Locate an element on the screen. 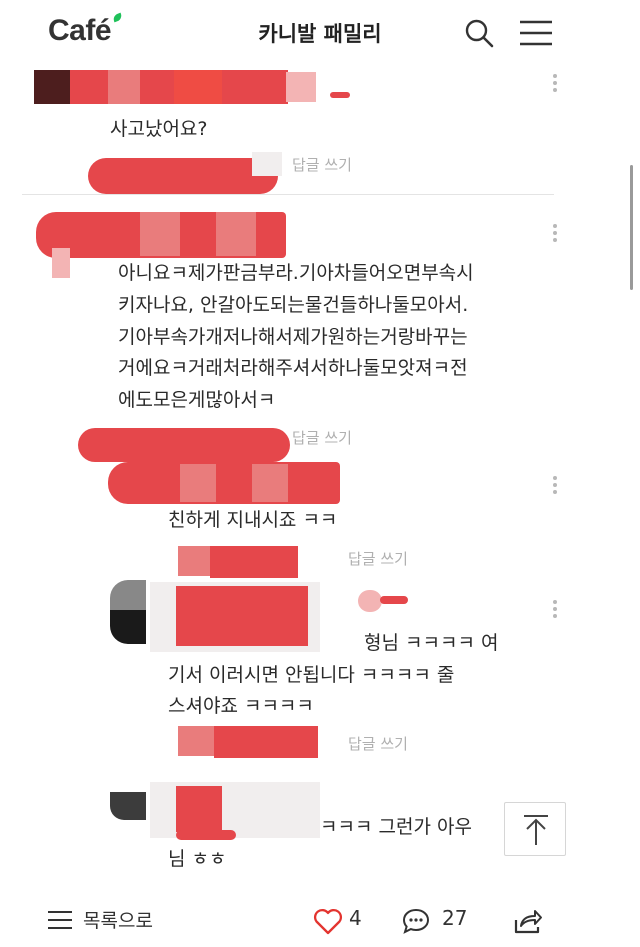  comment-text-line: 아니요ㅋ제가판금부라.기아차들어오면부속시 is located at coordinates (296, 273).